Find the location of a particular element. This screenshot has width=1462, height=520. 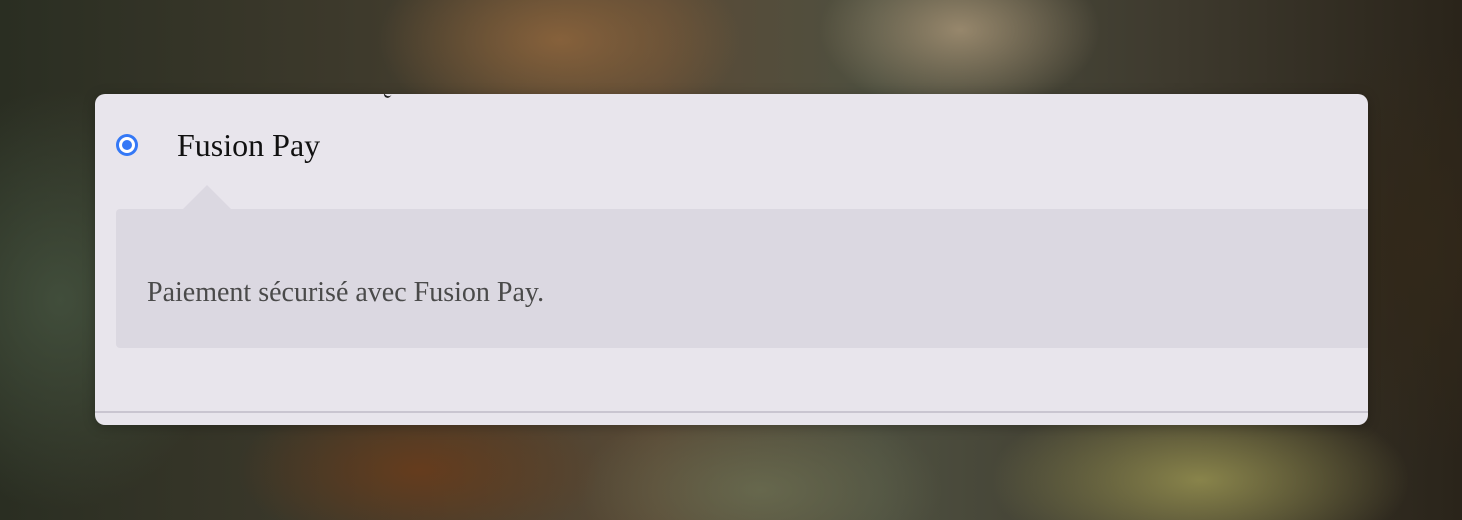

payment-option-fusion-pay: Fusion Pay is located at coordinates (218, 145).